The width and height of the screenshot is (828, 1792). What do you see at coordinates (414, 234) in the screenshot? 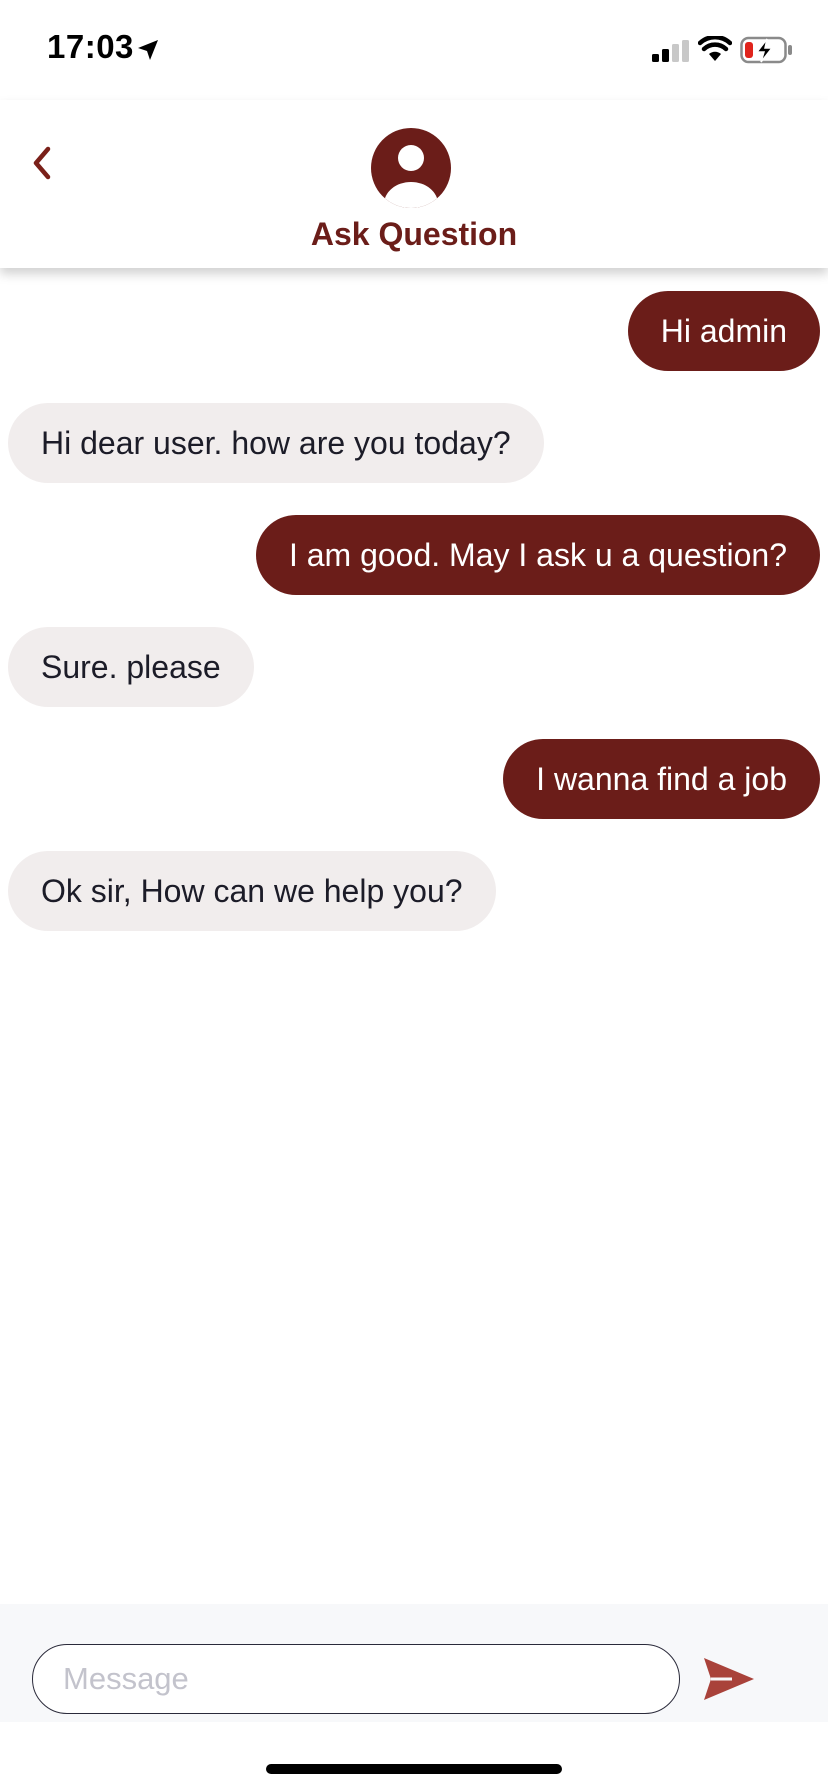
I see `page-title: Ask Question` at bounding box center [414, 234].